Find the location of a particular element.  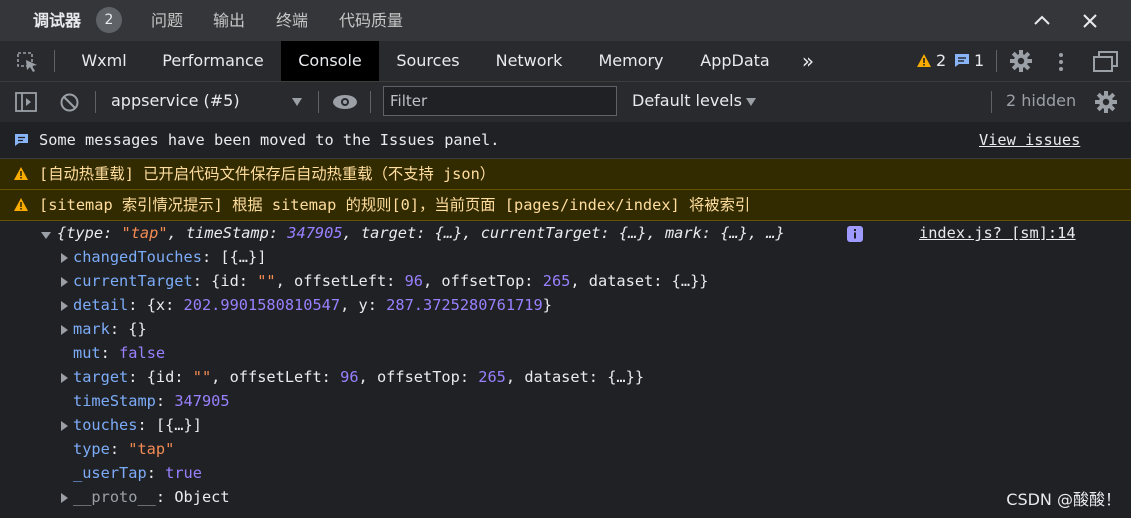

tab-network: Network is located at coordinates (529, 61).